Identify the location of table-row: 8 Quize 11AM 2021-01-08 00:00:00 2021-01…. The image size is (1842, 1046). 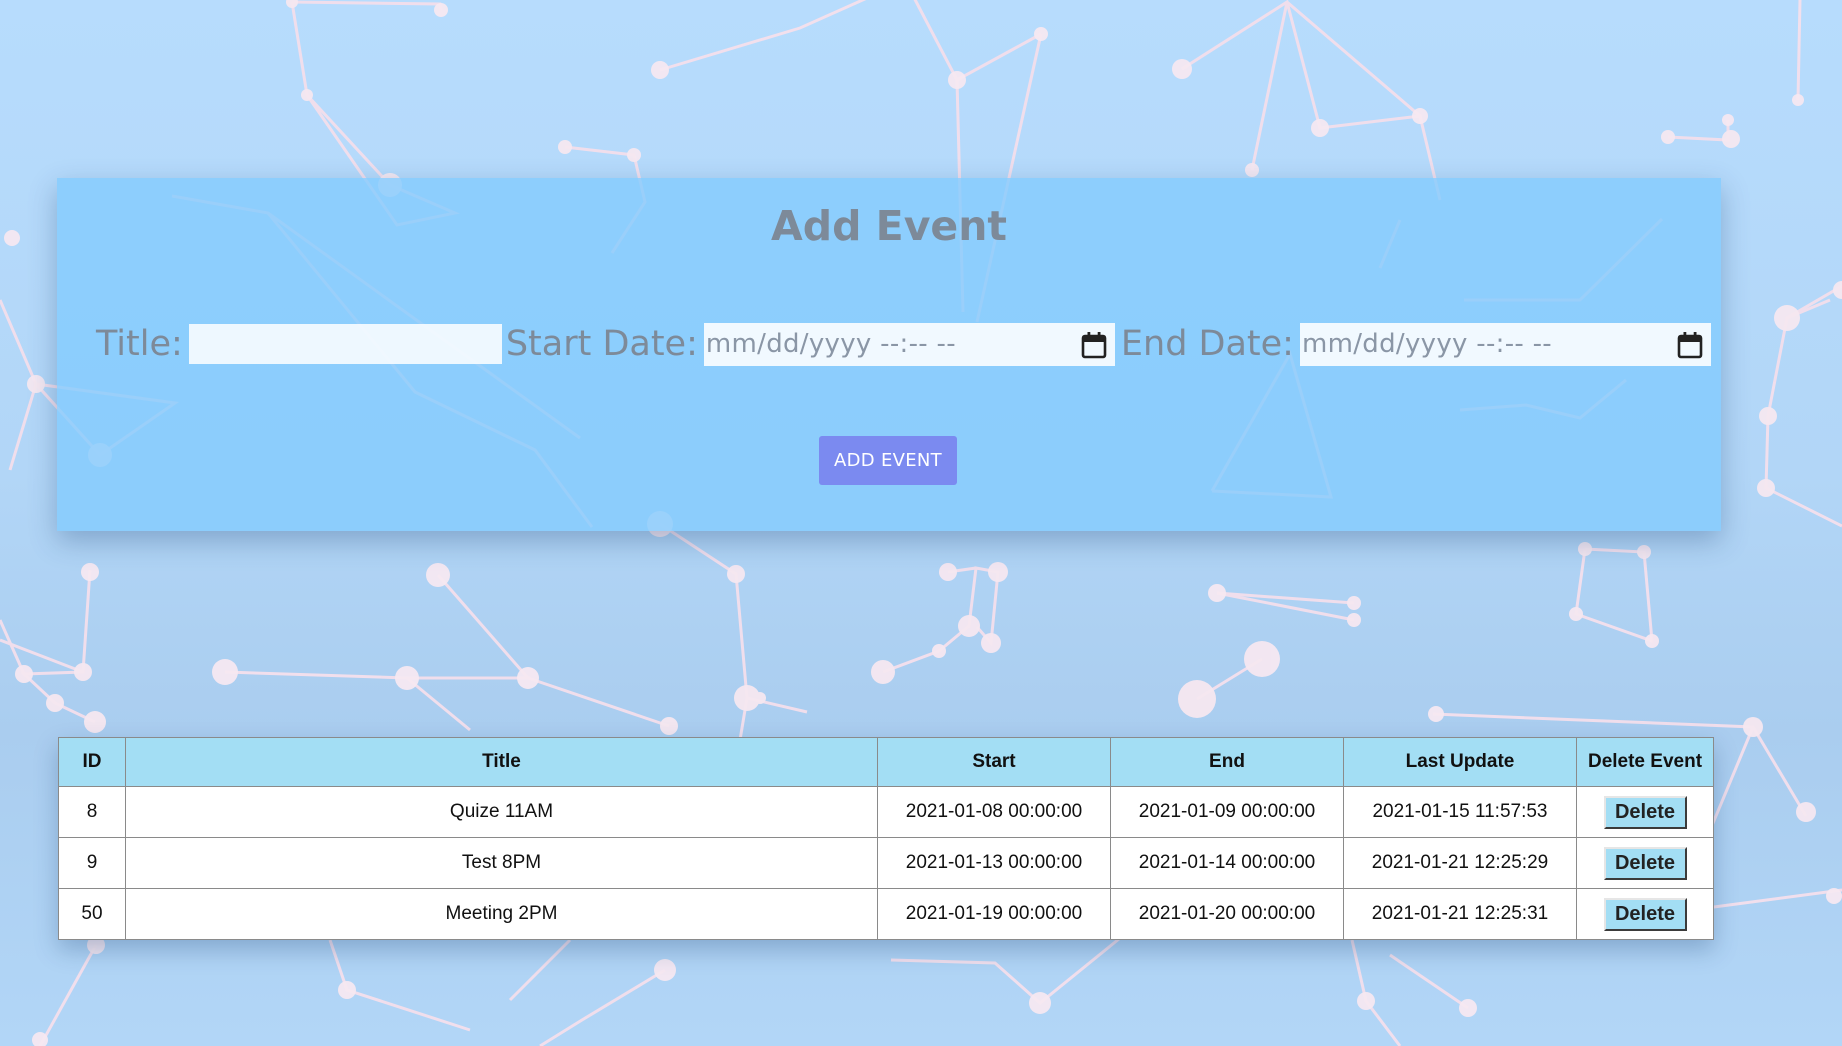
(886, 812).